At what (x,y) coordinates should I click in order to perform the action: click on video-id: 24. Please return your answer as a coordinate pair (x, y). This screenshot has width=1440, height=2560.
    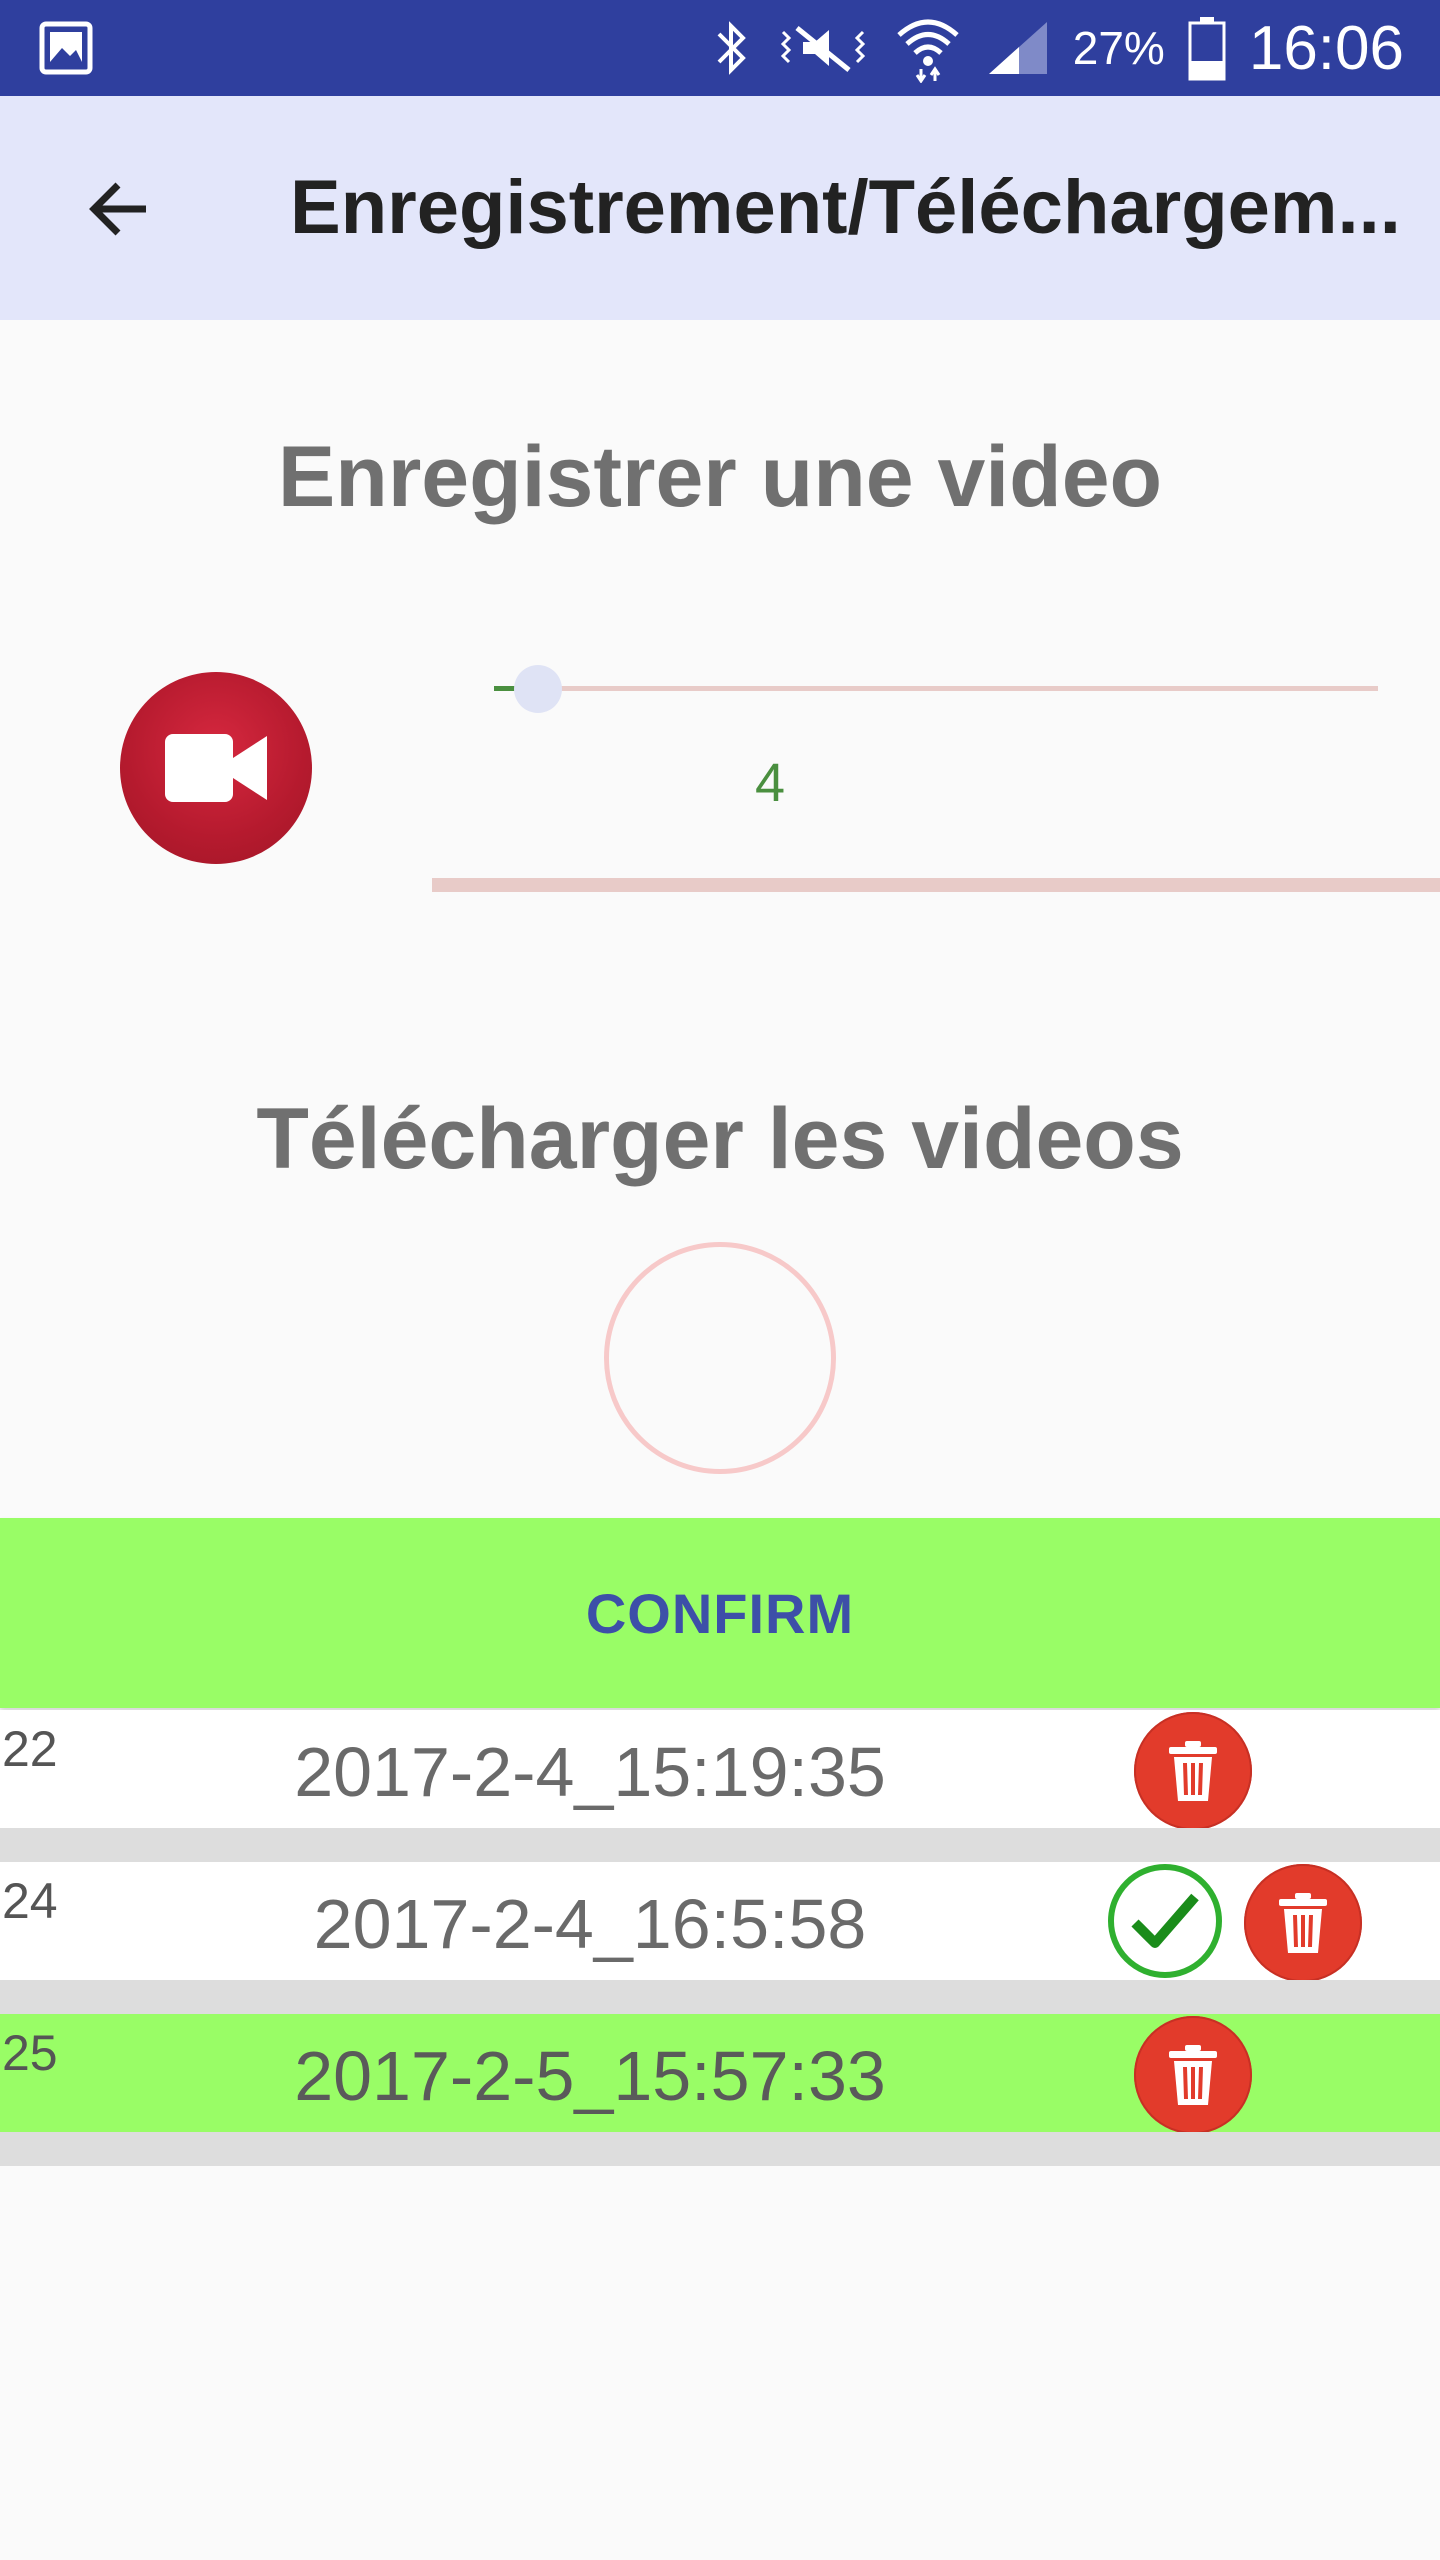
    Looking at the image, I should click on (30, 1901).